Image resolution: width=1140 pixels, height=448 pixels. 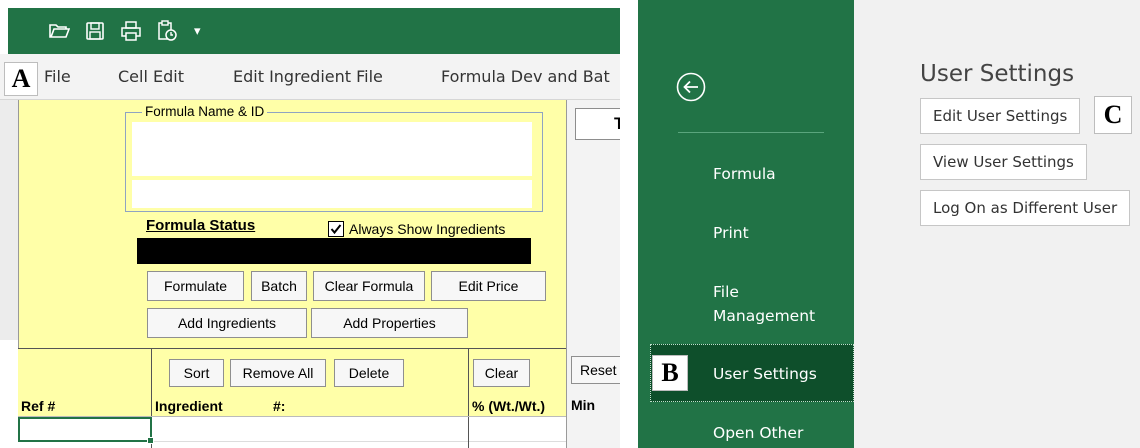 I want to click on always-show-ingredients: Always Show Ingredients, so click(x=416, y=229).